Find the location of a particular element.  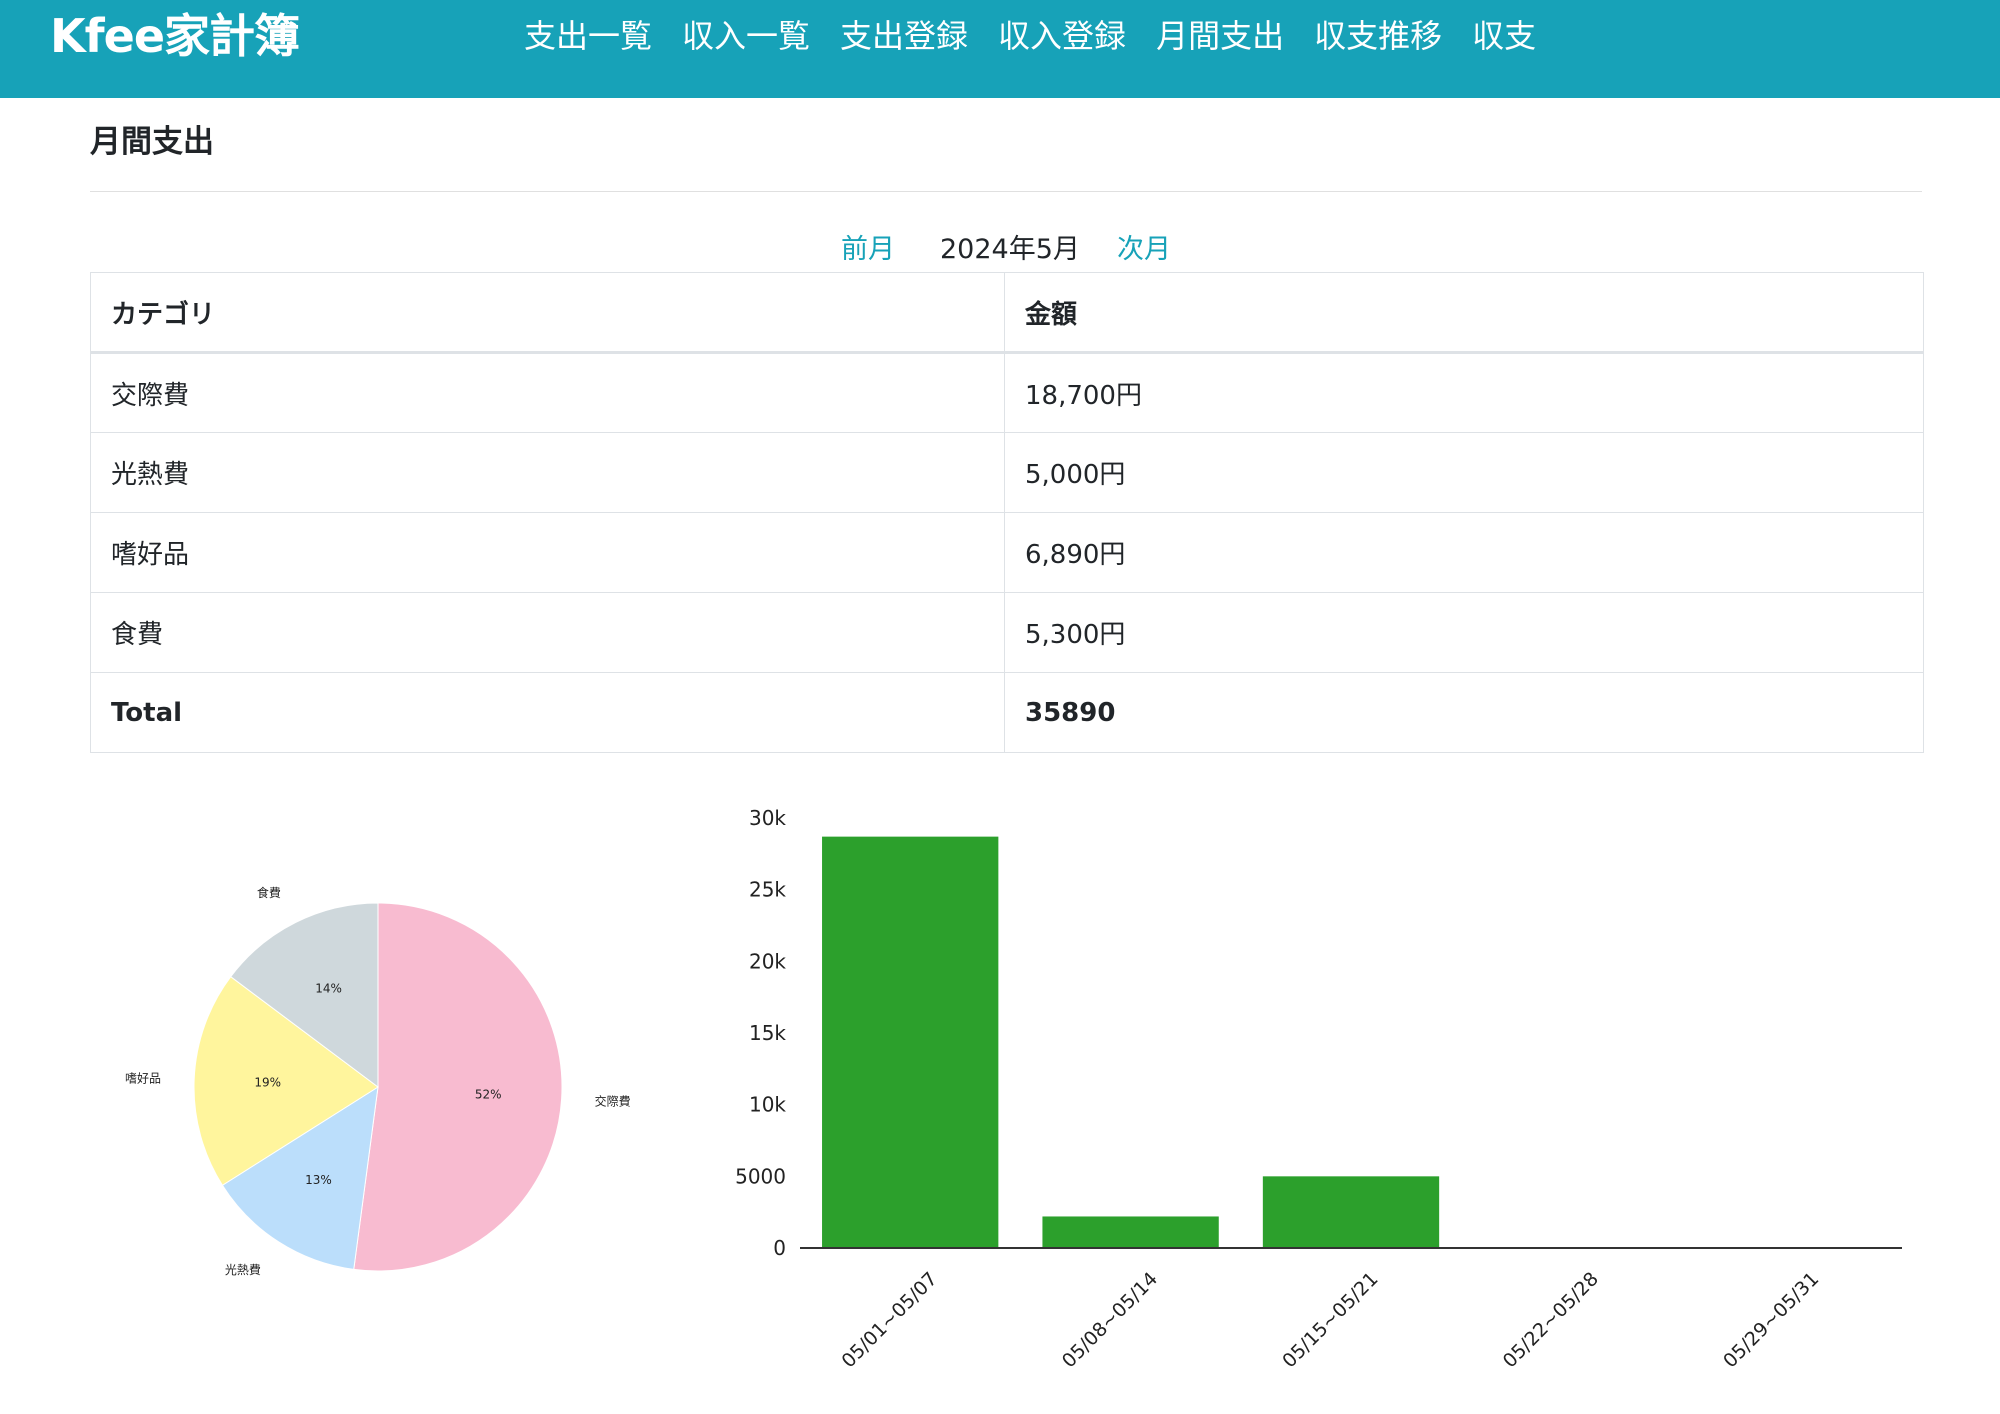

pie-category-label: 嗜好品 is located at coordinates (143, 1078).